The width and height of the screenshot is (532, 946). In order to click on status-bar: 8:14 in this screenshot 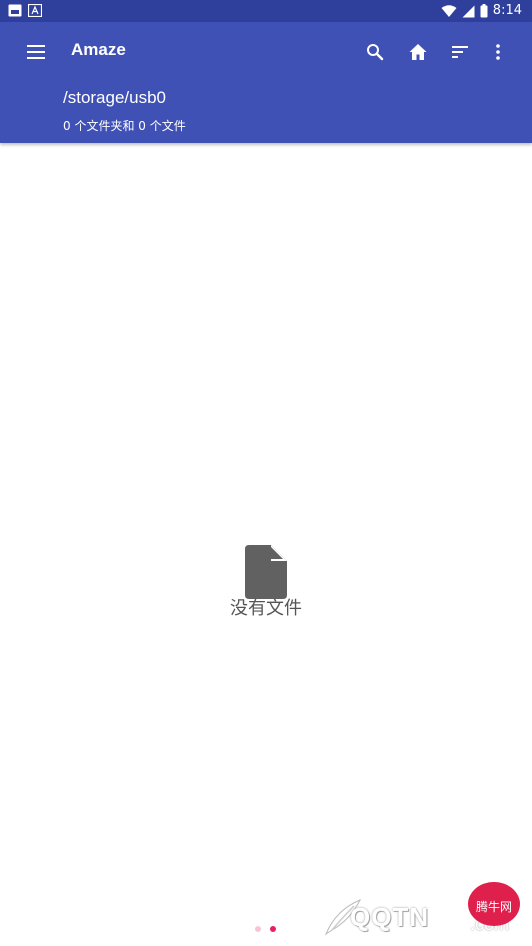, I will do `click(266, 11)`.